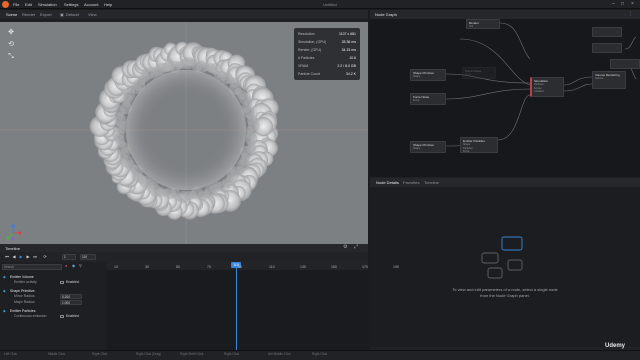  What do you see at coordinates (108, 4) in the screenshot?
I see `menu-help: Help` at bounding box center [108, 4].